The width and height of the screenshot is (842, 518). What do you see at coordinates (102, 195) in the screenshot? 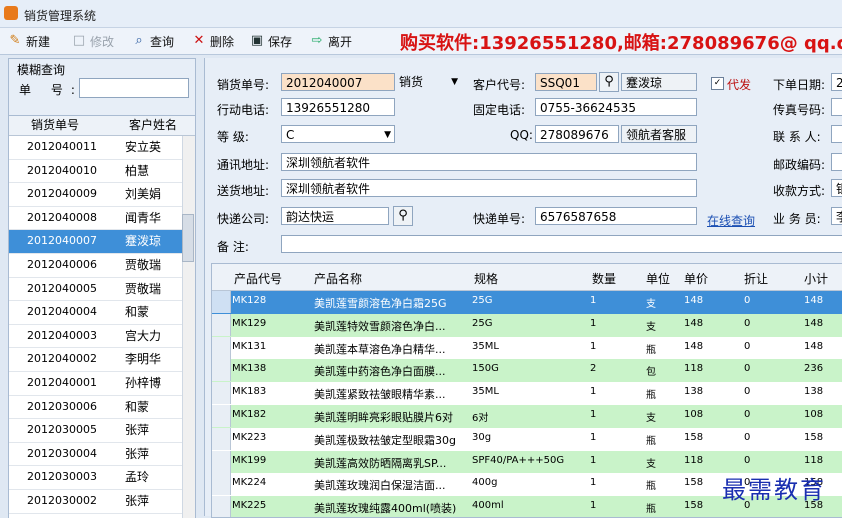
I see `order-list-row: 2012040009刘美娟` at bounding box center [102, 195].